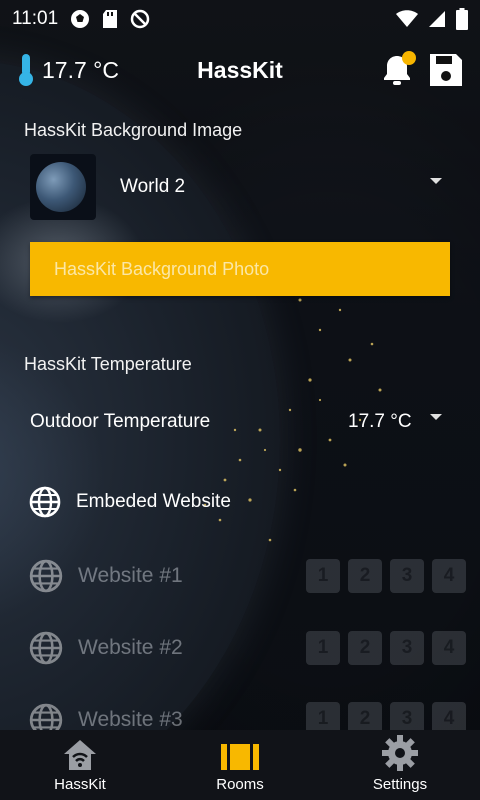  I want to click on app-bar: 17.7 °C HassKit, so click(240, 70).